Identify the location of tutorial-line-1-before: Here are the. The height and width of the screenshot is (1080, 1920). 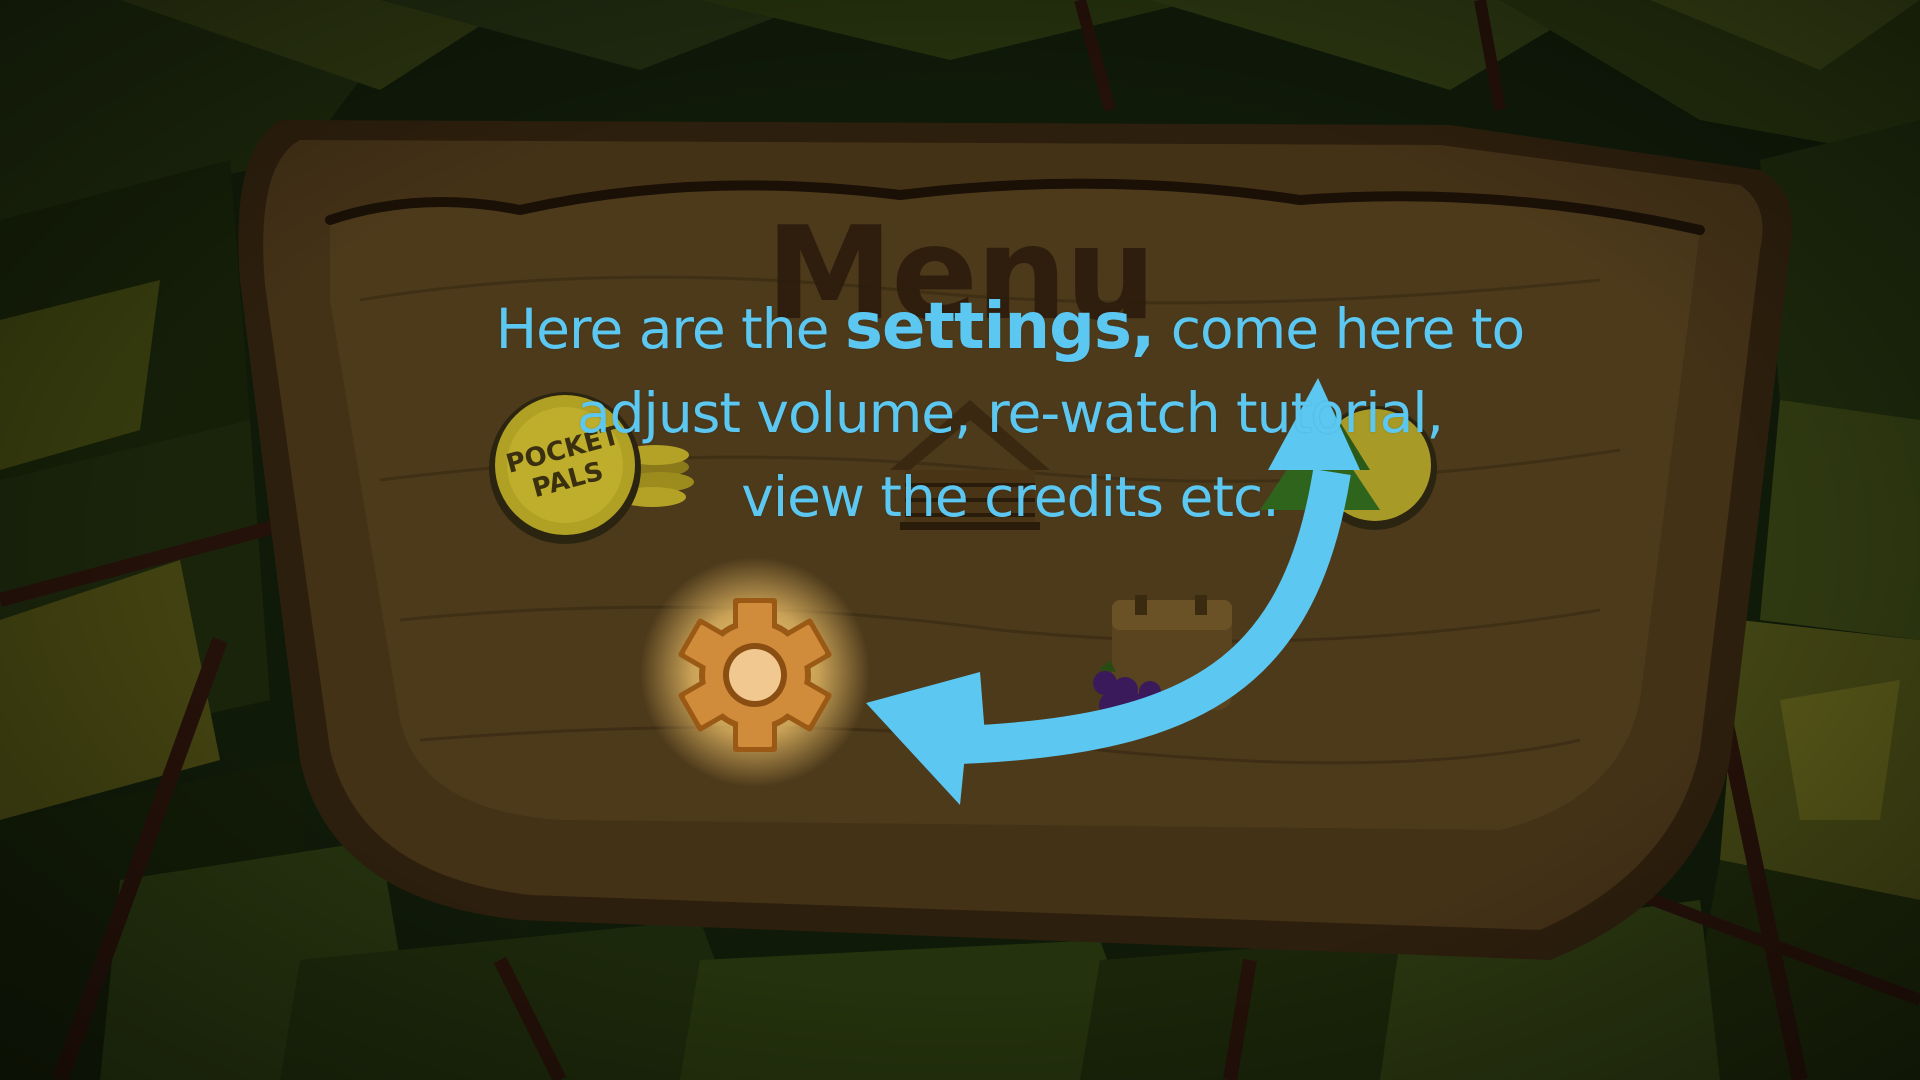
(670, 329).